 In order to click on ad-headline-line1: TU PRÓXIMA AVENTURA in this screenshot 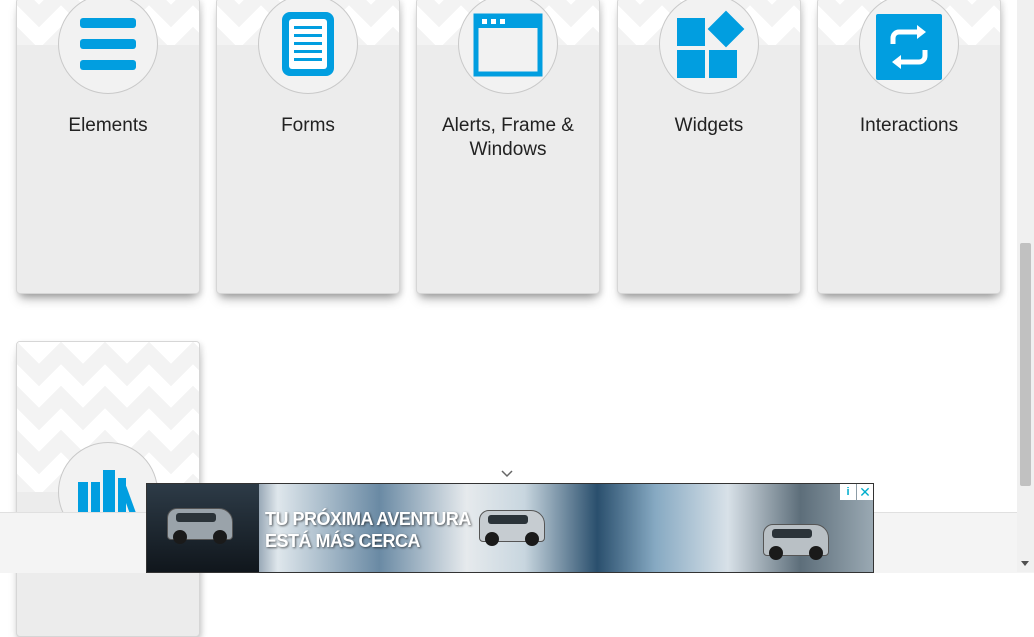, I will do `click(368, 519)`.